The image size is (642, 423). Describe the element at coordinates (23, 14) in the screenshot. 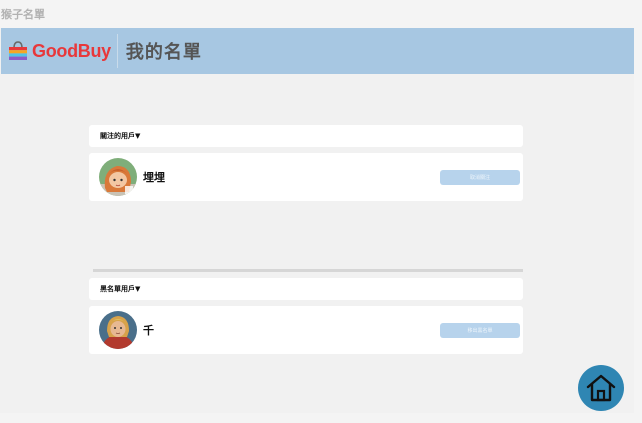

I see `window-title: 猴子名單` at that location.